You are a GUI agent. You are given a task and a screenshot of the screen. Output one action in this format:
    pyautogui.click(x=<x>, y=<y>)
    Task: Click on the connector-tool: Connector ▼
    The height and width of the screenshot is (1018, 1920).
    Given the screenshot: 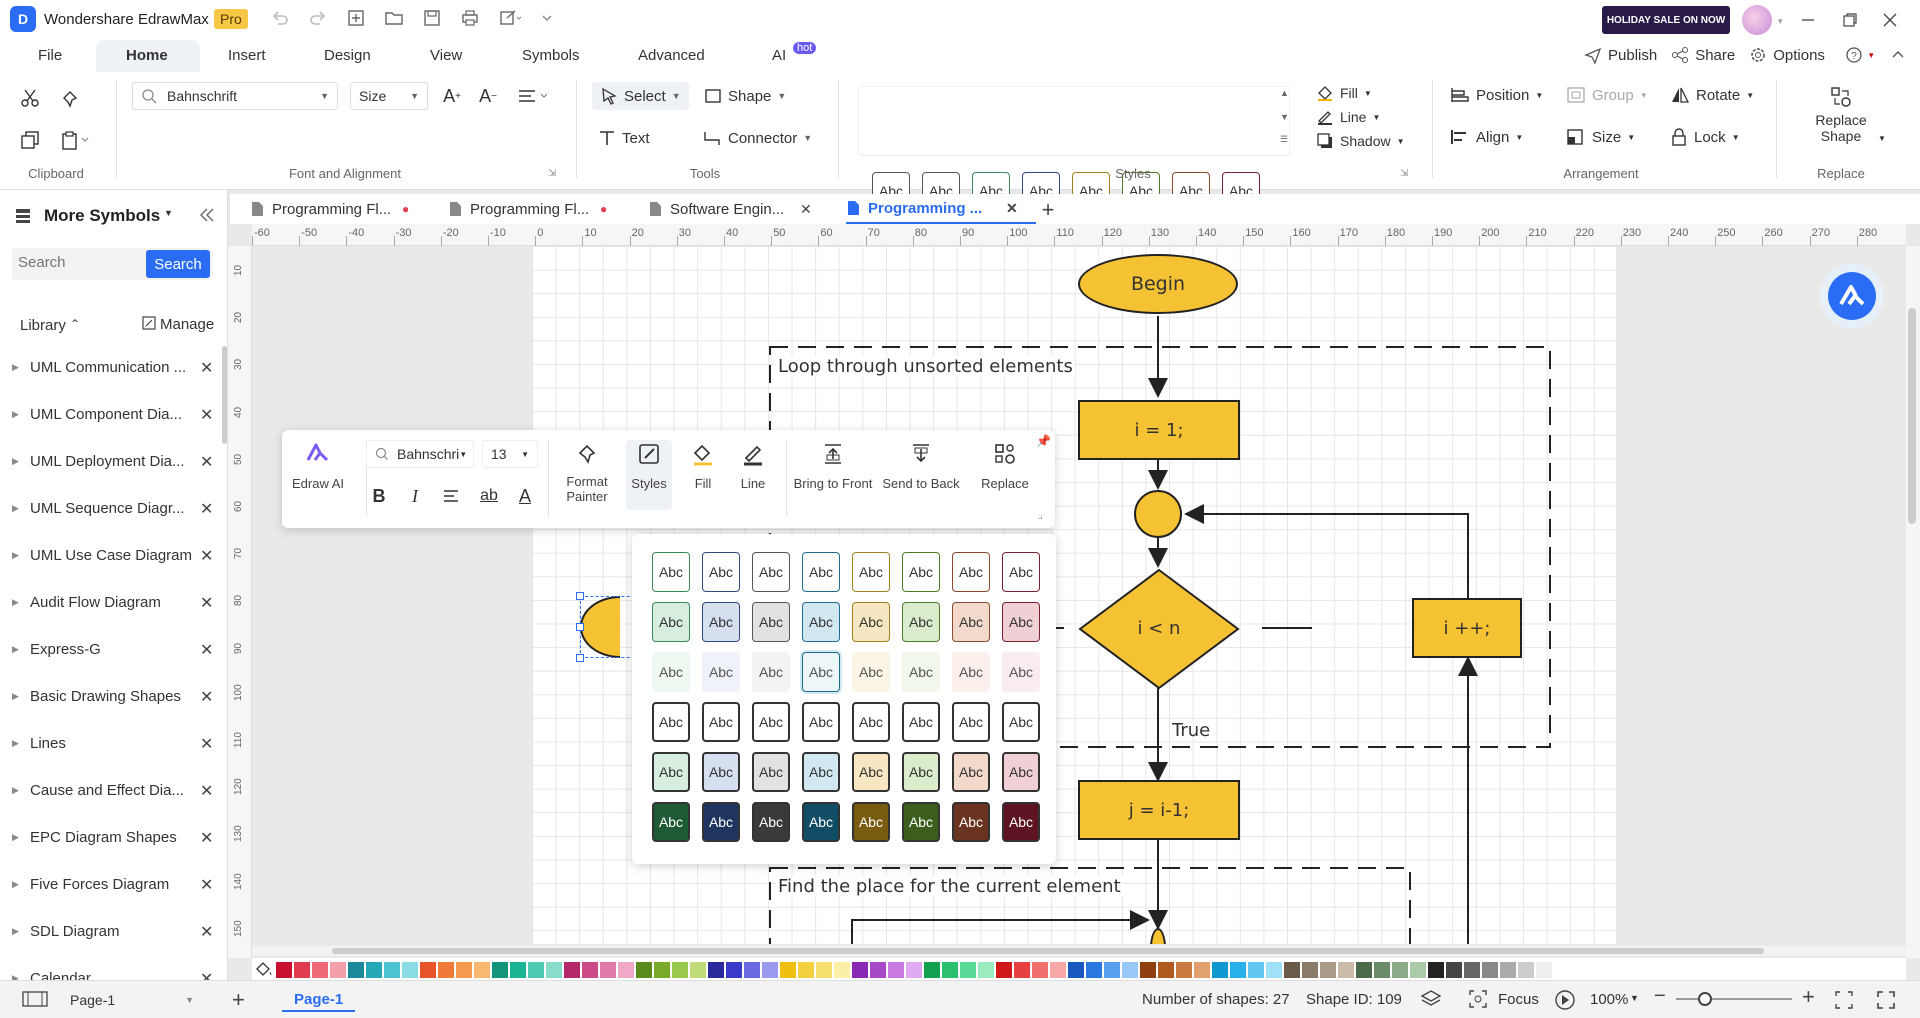 What is the action you would take?
    pyautogui.click(x=757, y=138)
    